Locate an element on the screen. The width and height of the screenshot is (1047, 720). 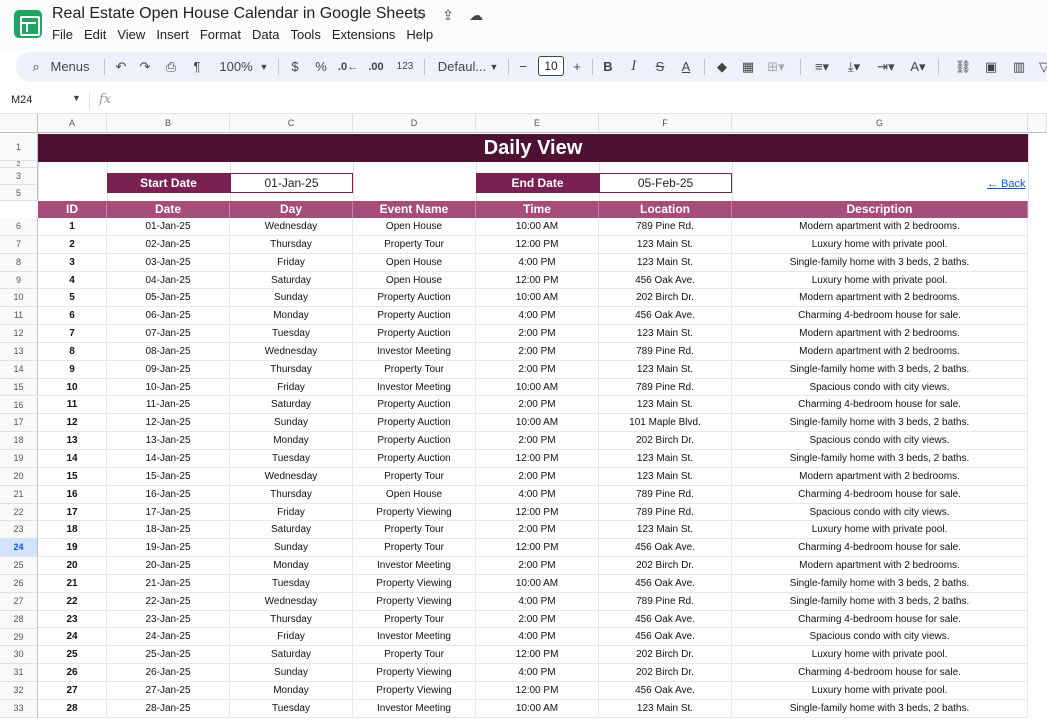
cell-day: Thursday is located at coordinates (291, 494).